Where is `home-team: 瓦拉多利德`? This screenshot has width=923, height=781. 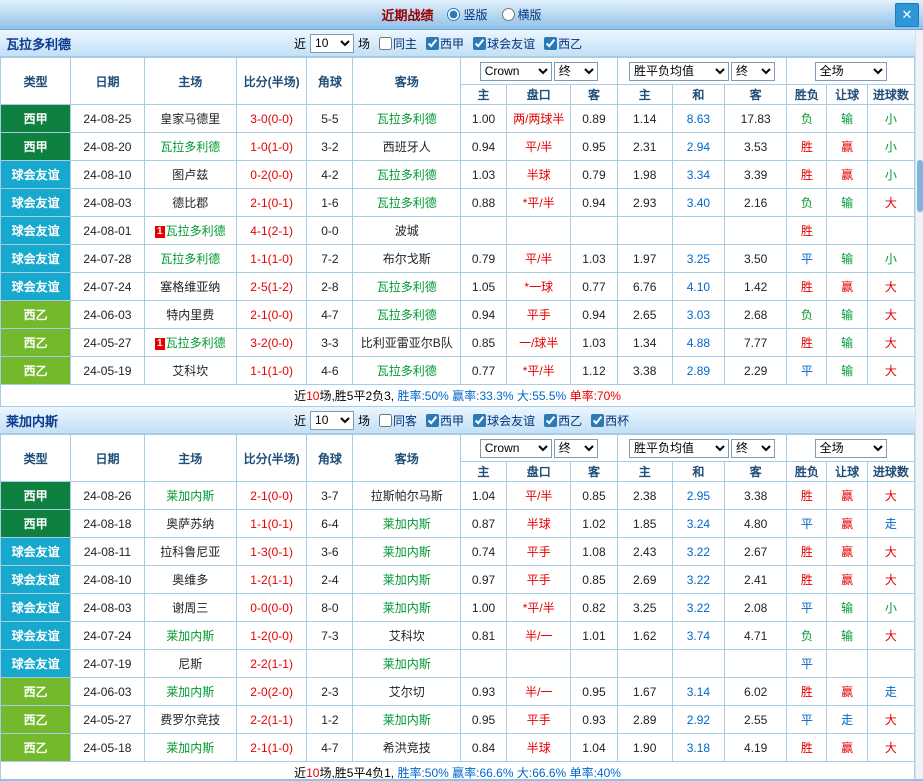
home-team: 瓦拉多利德 is located at coordinates (190, 146).